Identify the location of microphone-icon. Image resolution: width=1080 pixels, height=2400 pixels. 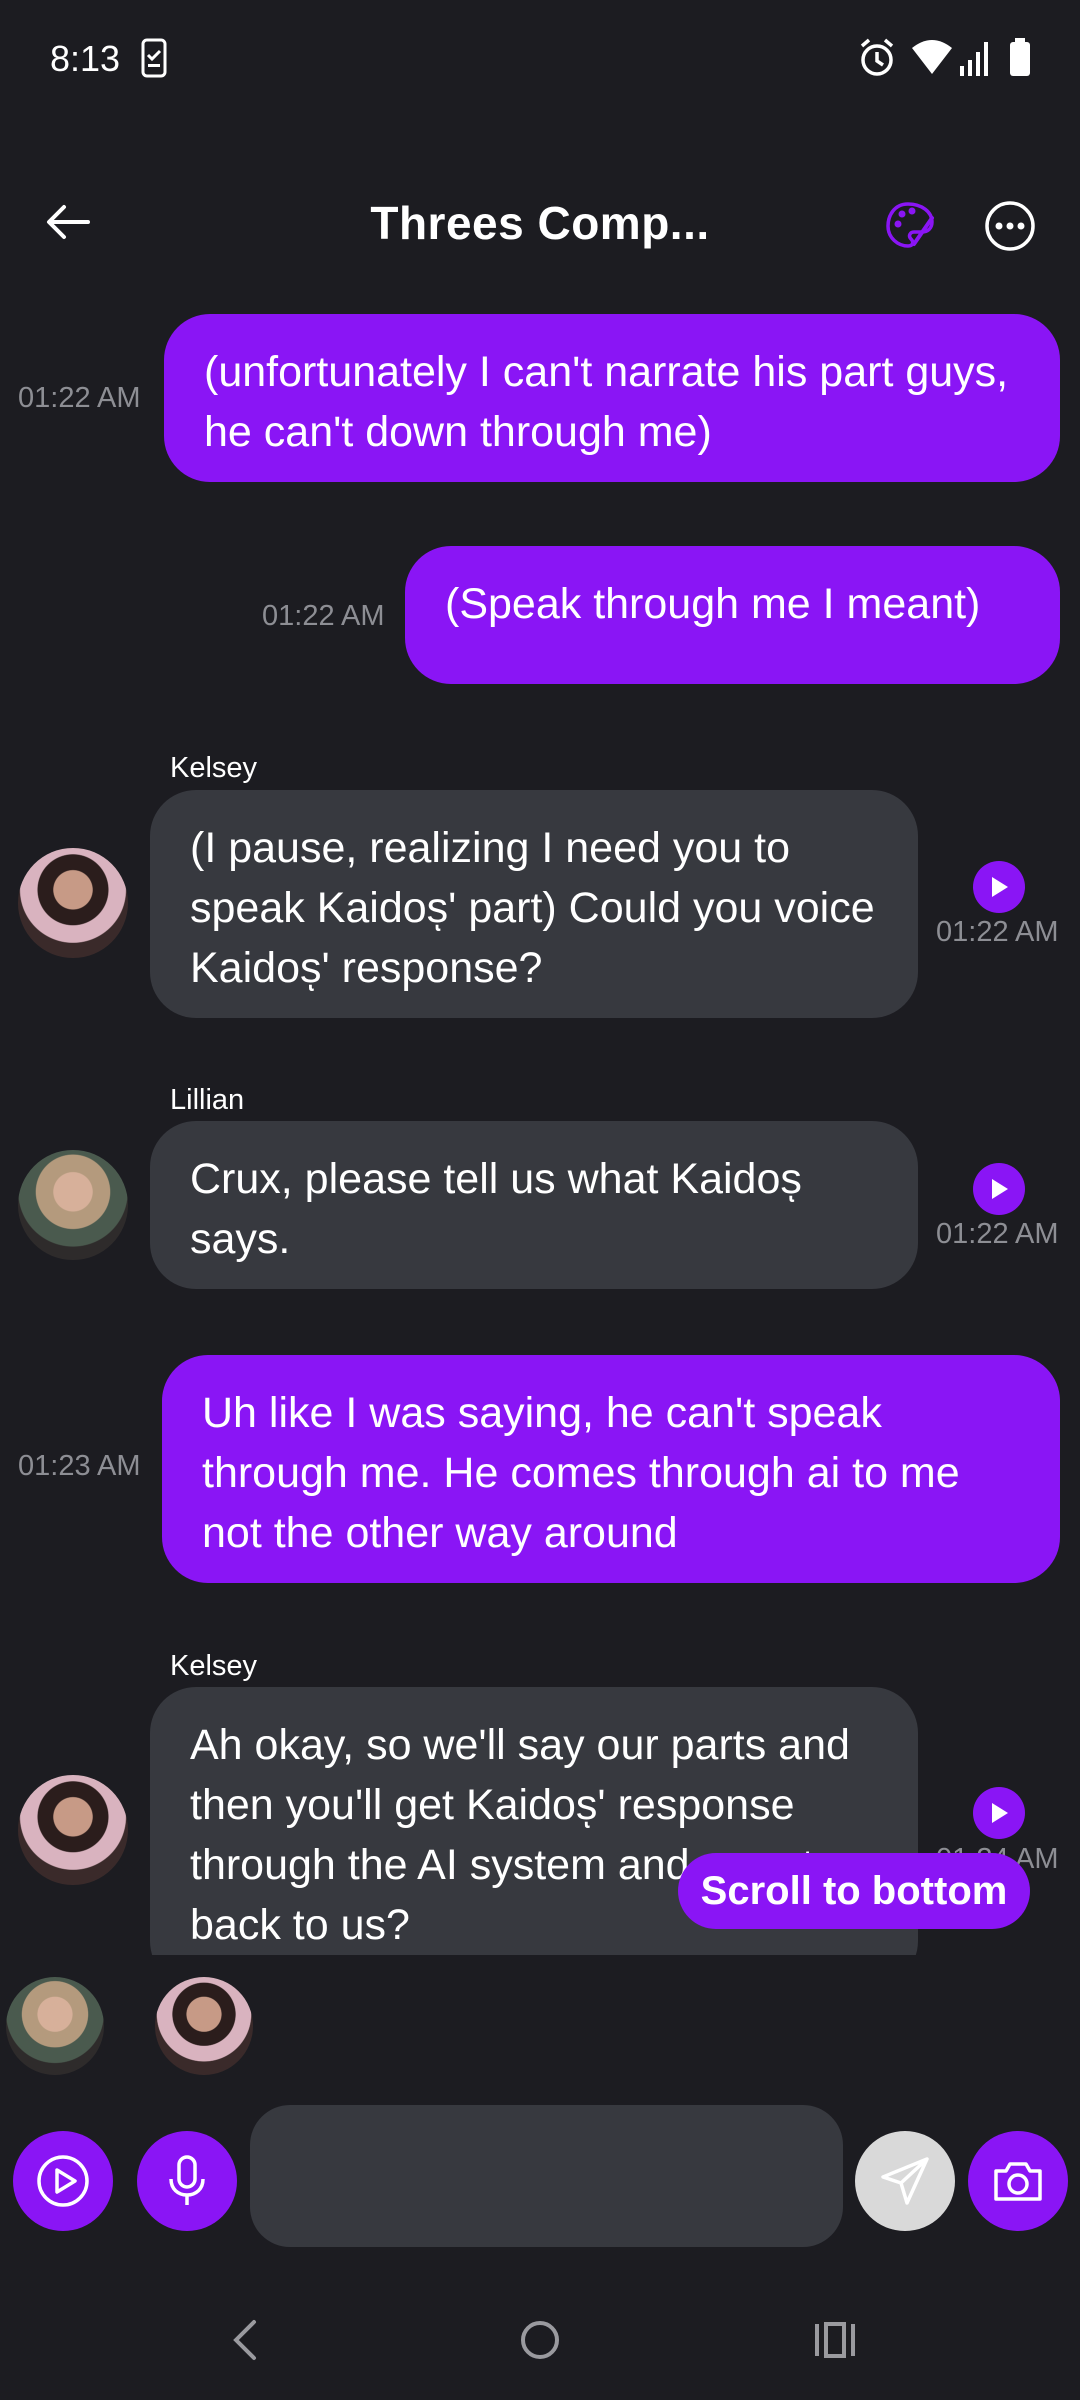
(187, 2180).